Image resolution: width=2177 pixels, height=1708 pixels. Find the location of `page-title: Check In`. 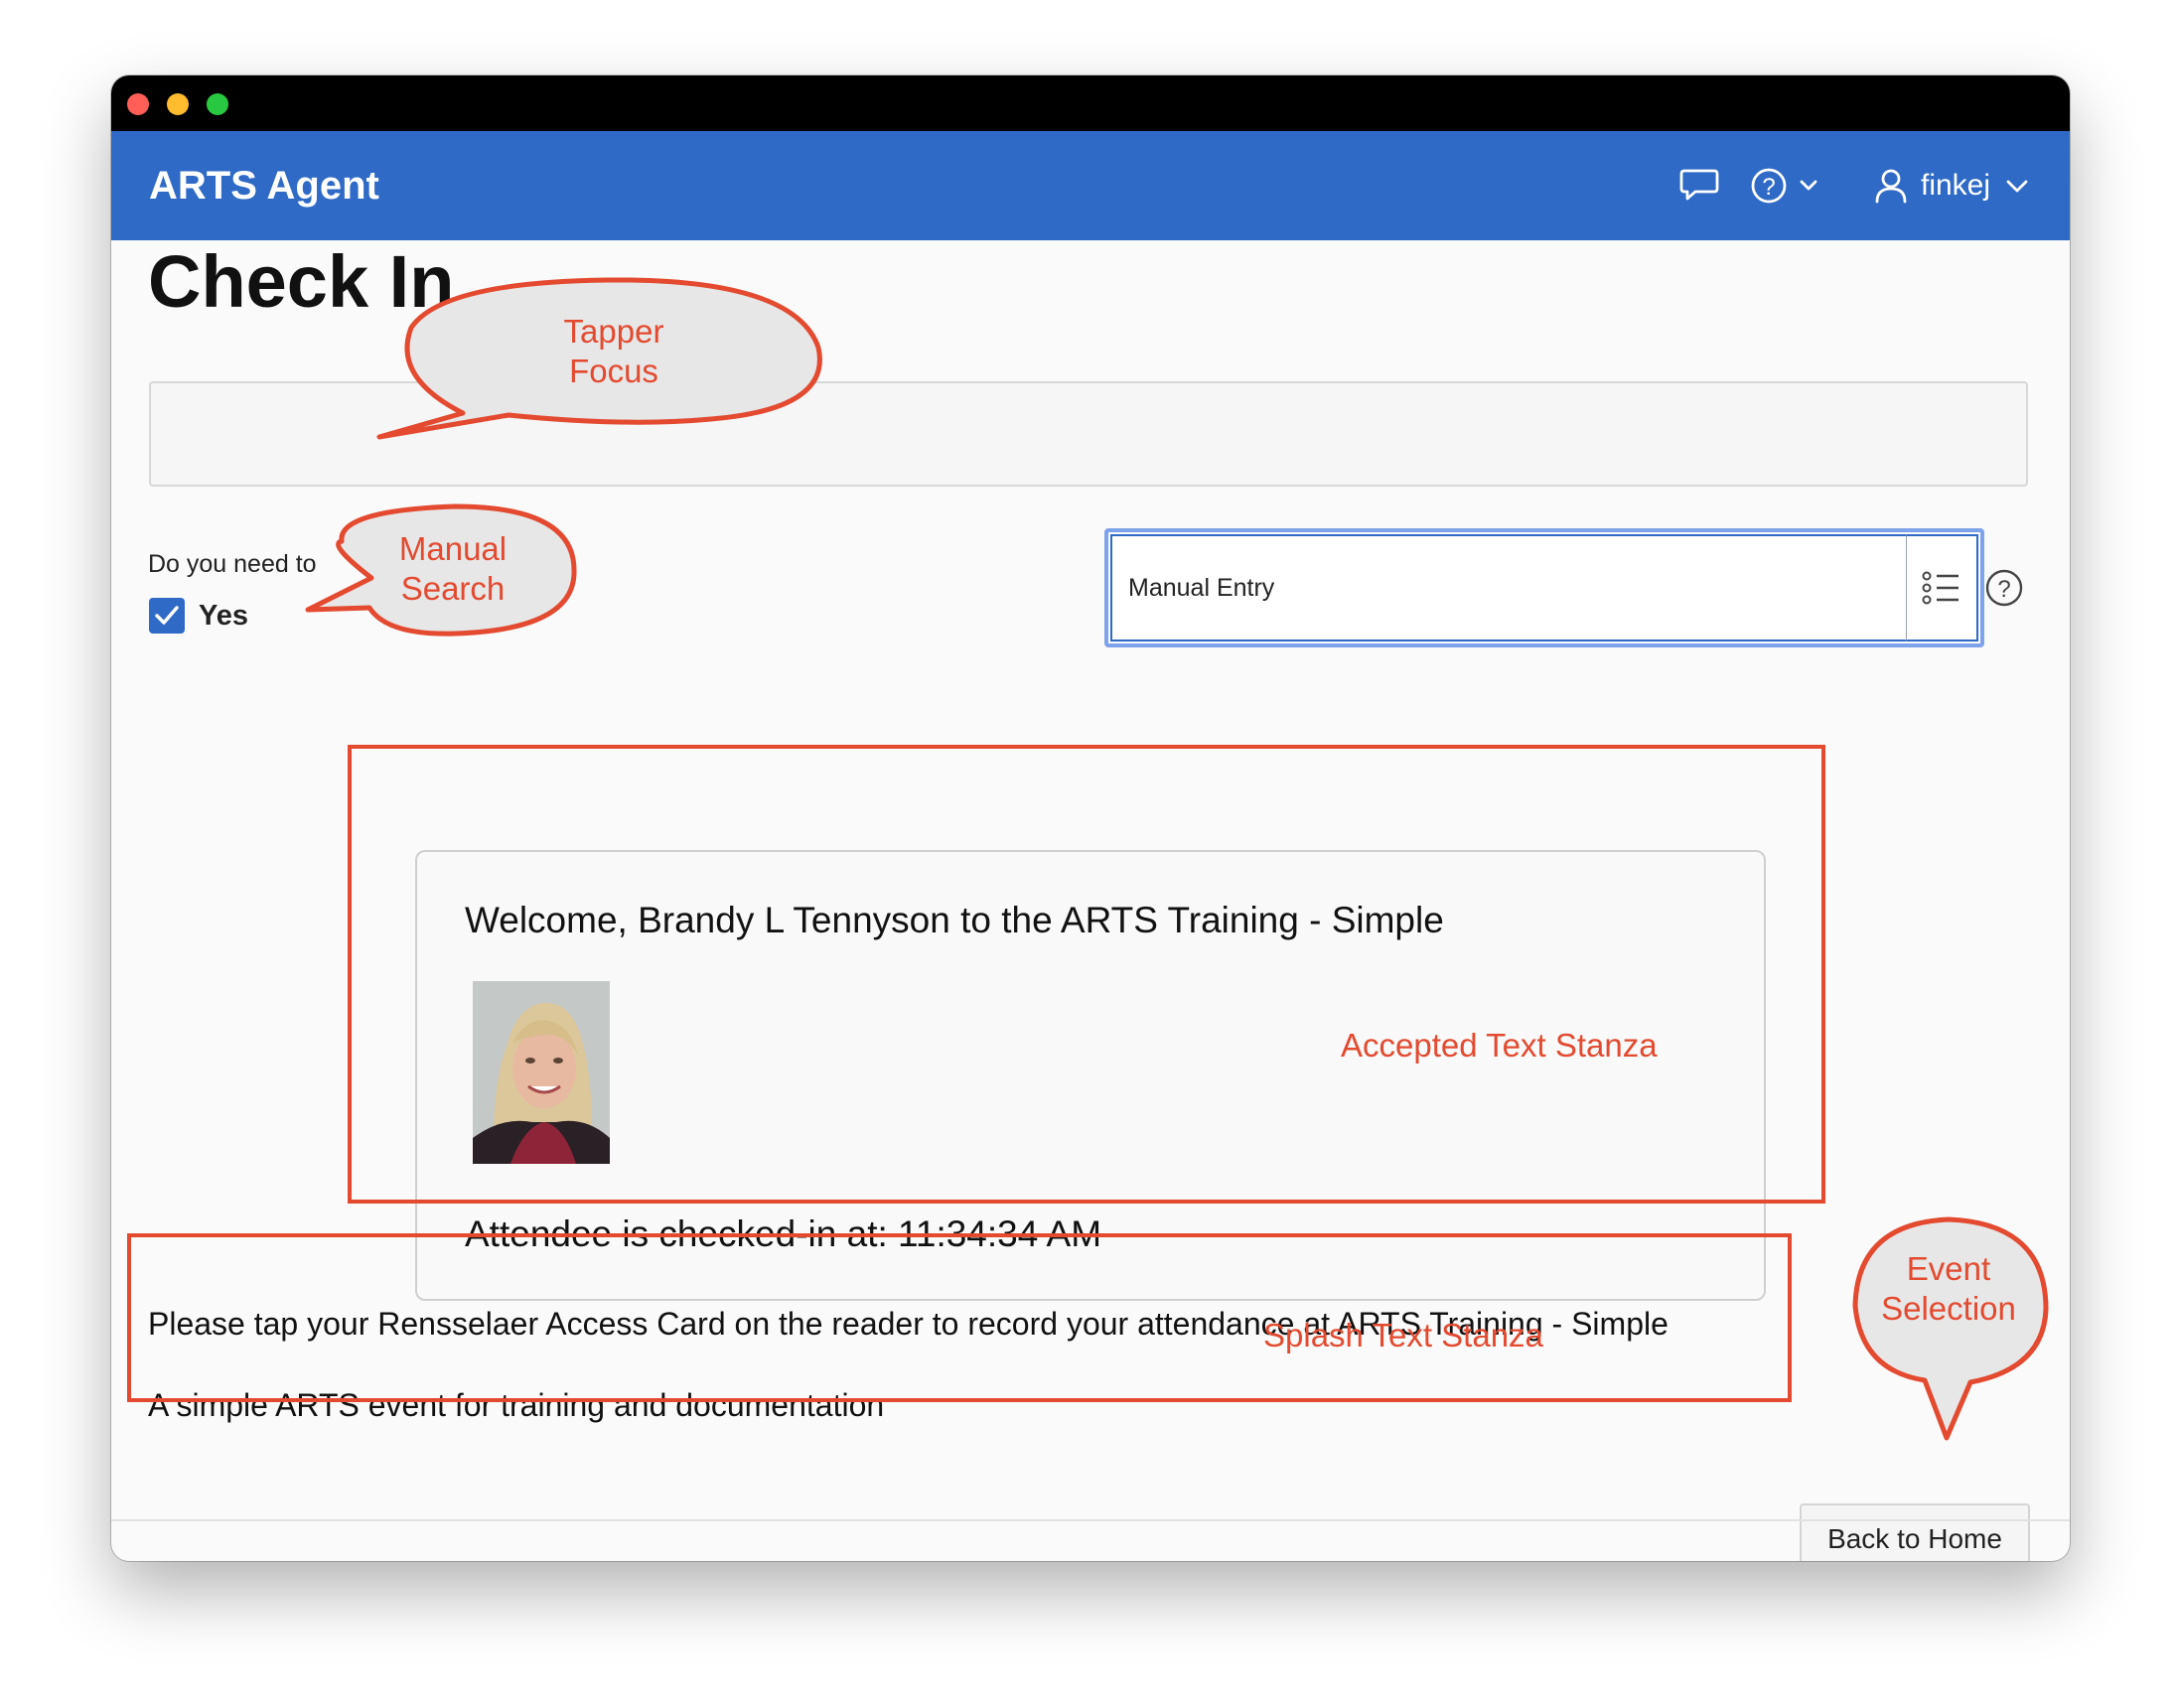

page-title: Check In is located at coordinates (301, 281).